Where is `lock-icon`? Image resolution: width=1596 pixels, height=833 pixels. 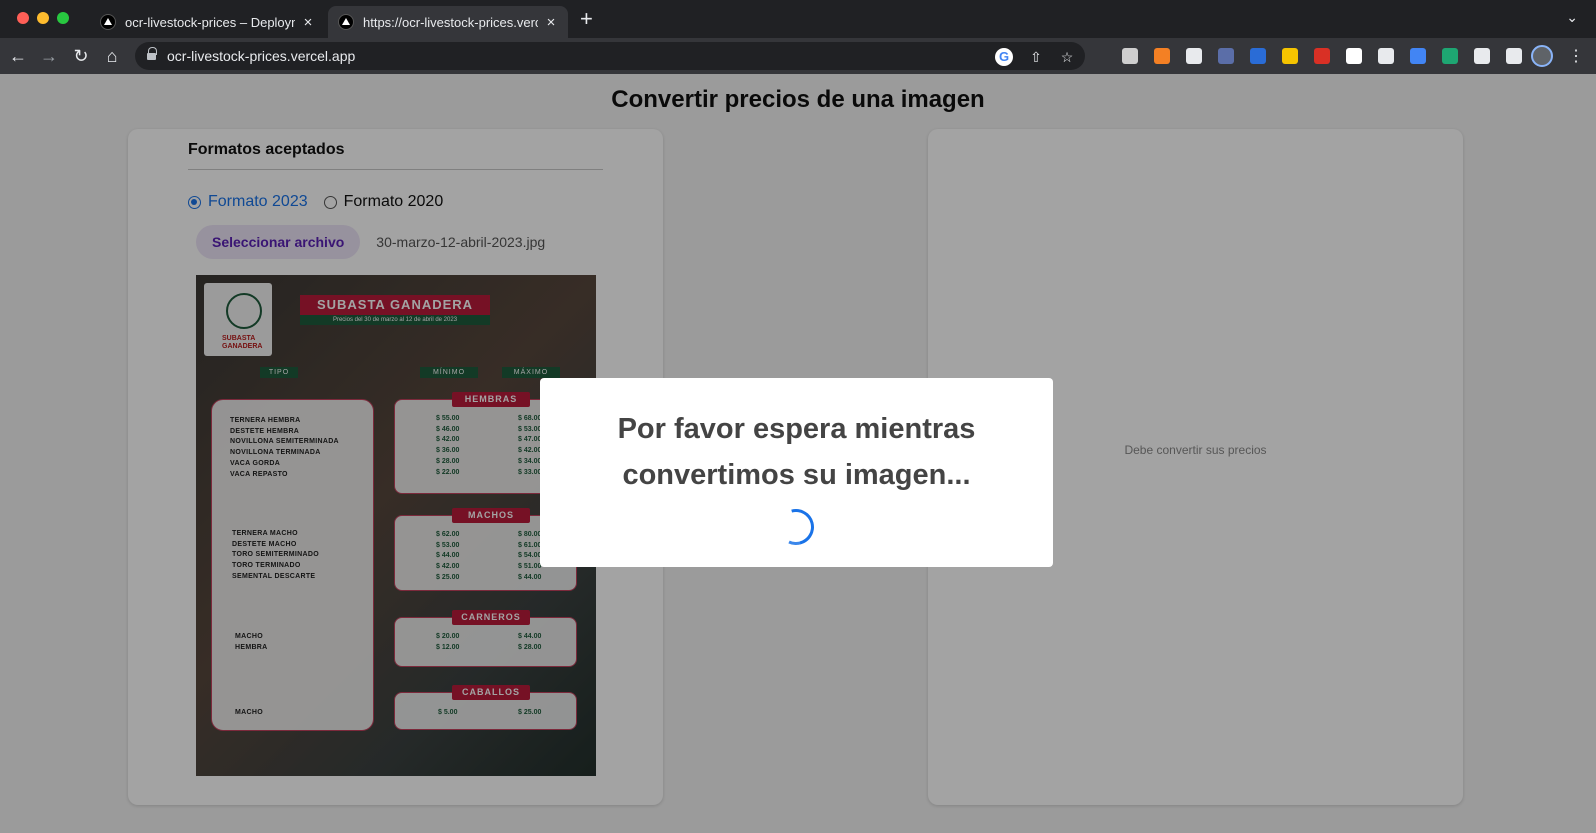
lock-icon is located at coordinates (152, 54).